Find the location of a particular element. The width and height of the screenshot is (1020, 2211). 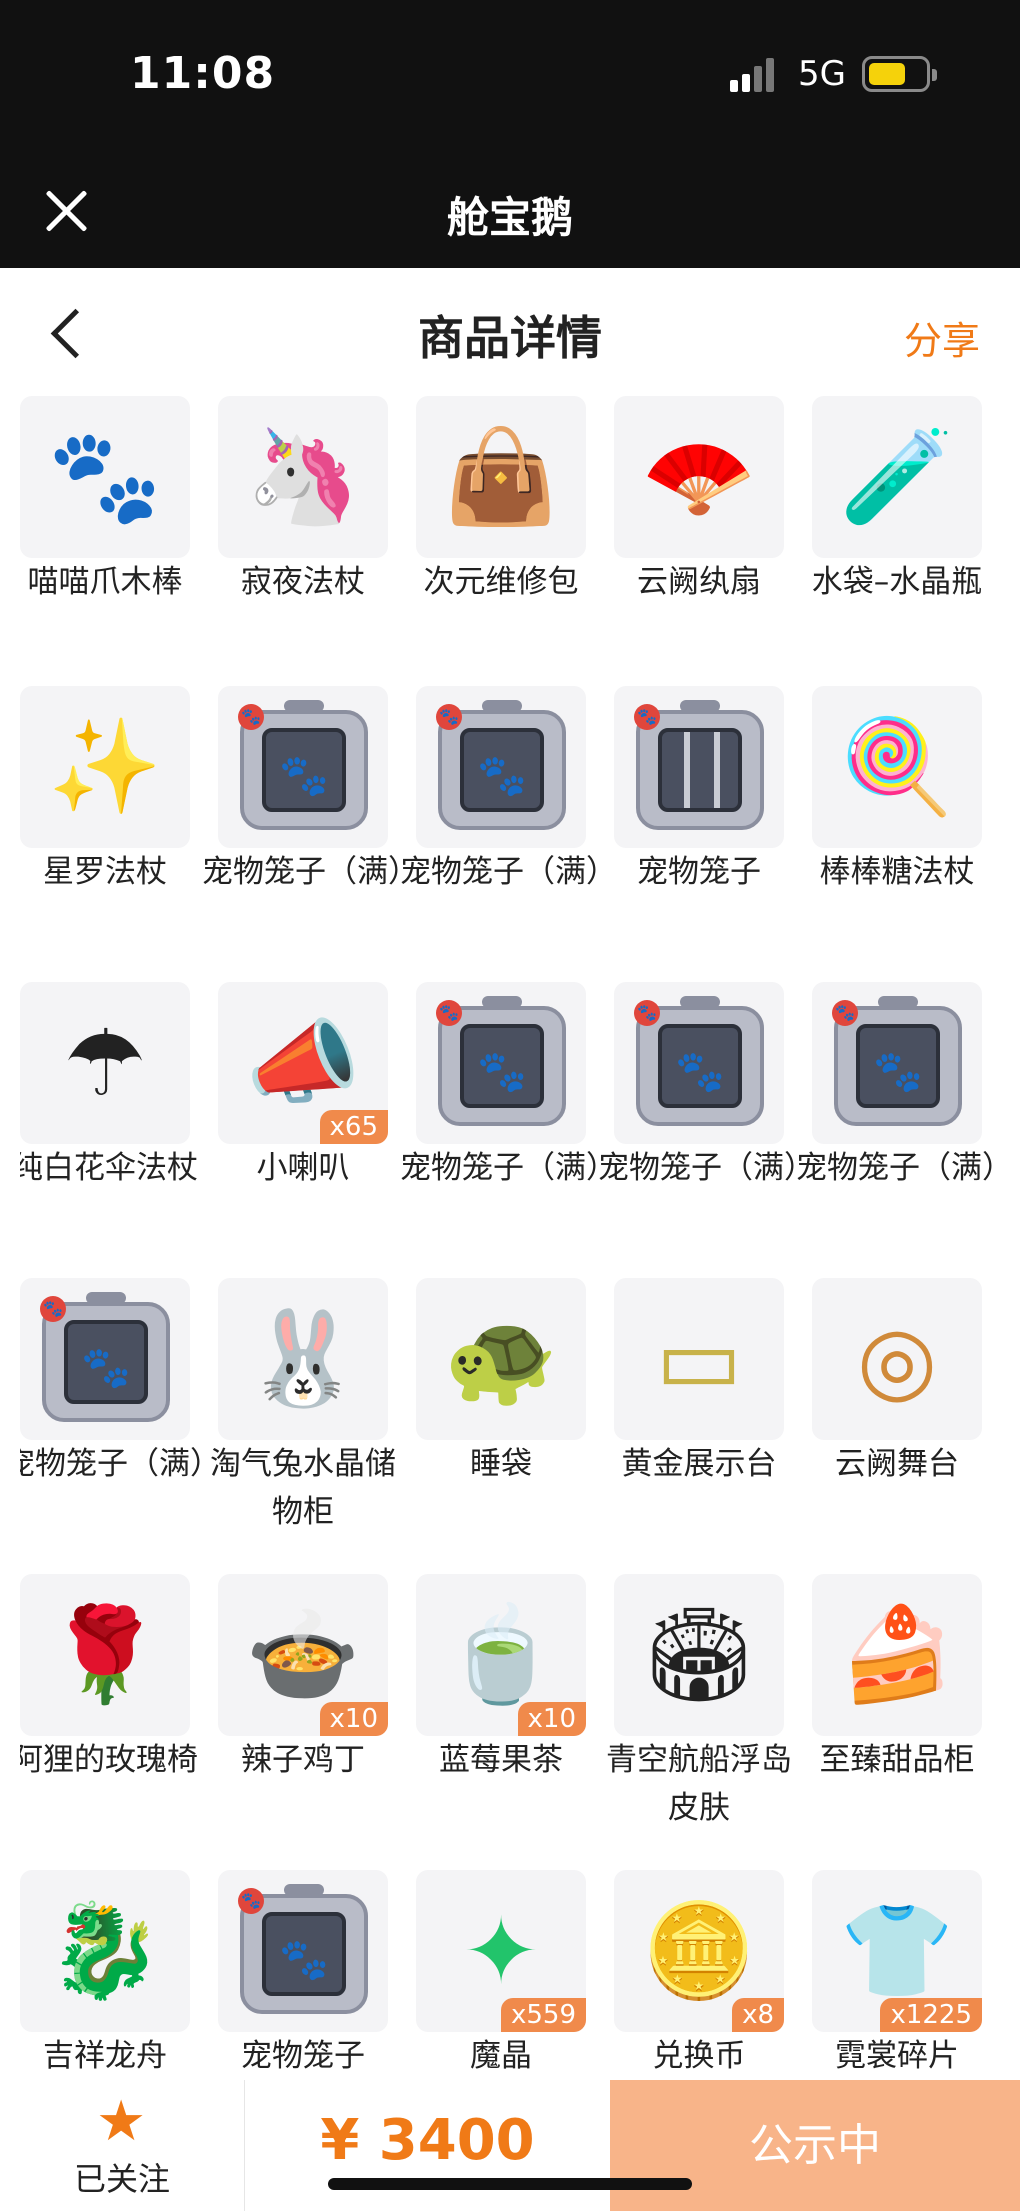

item-name: 水袋–水晶瓶 is located at coordinates (897, 582).